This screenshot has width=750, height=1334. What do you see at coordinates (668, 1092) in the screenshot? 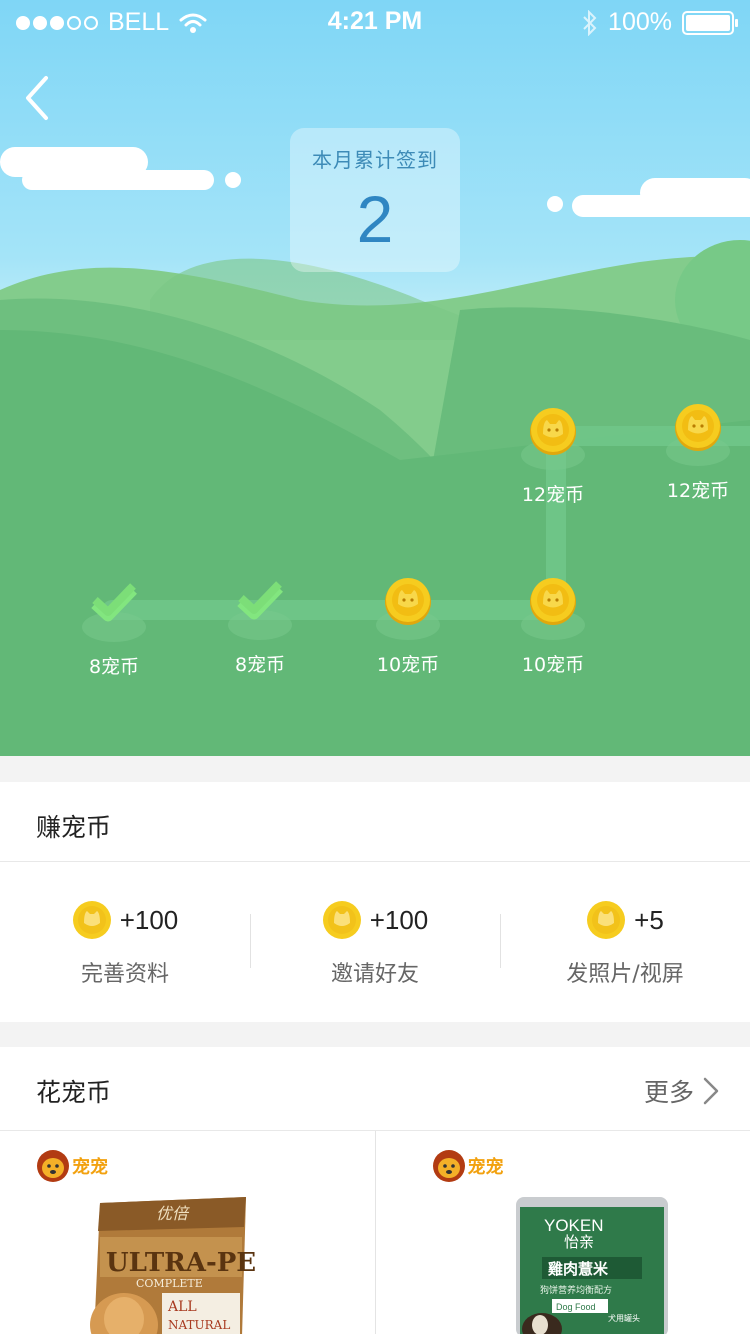
I see `more-label: 更多` at bounding box center [668, 1092].